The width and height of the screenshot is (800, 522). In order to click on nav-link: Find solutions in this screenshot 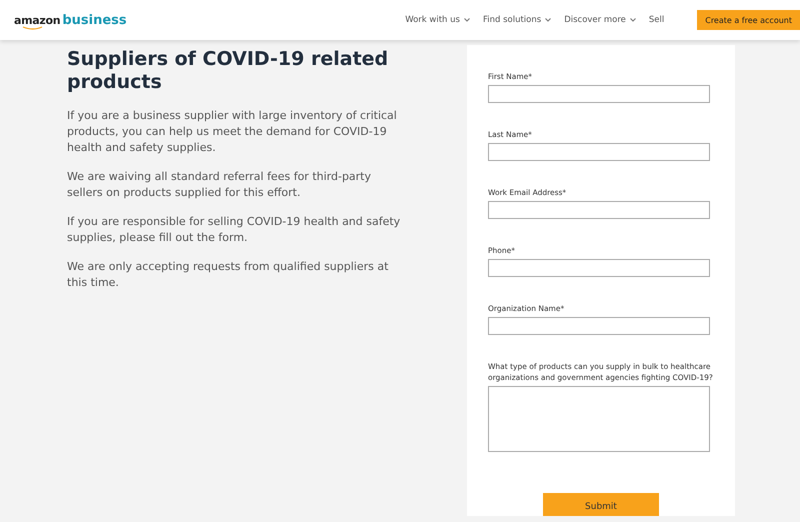, I will do `click(517, 20)`.